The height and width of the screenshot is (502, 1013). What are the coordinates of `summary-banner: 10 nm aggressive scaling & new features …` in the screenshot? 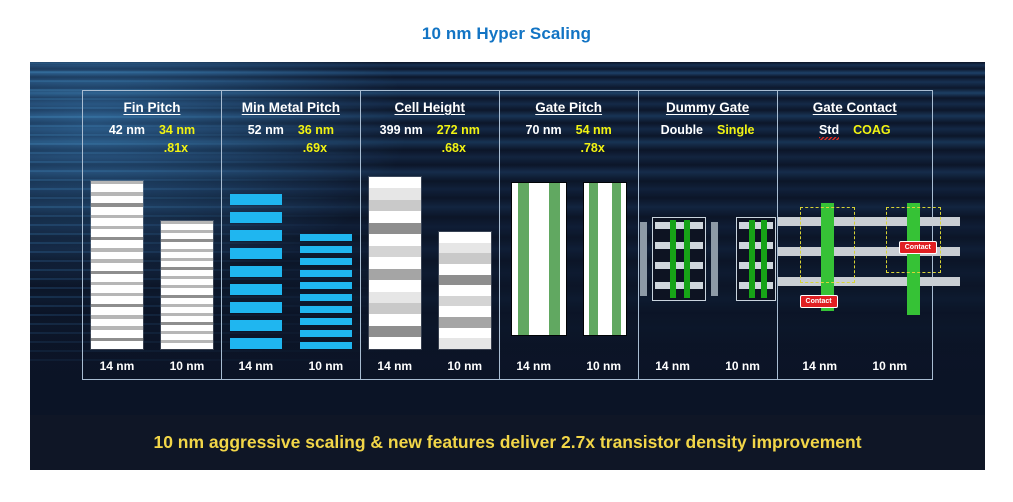 It's located at (507, 442).